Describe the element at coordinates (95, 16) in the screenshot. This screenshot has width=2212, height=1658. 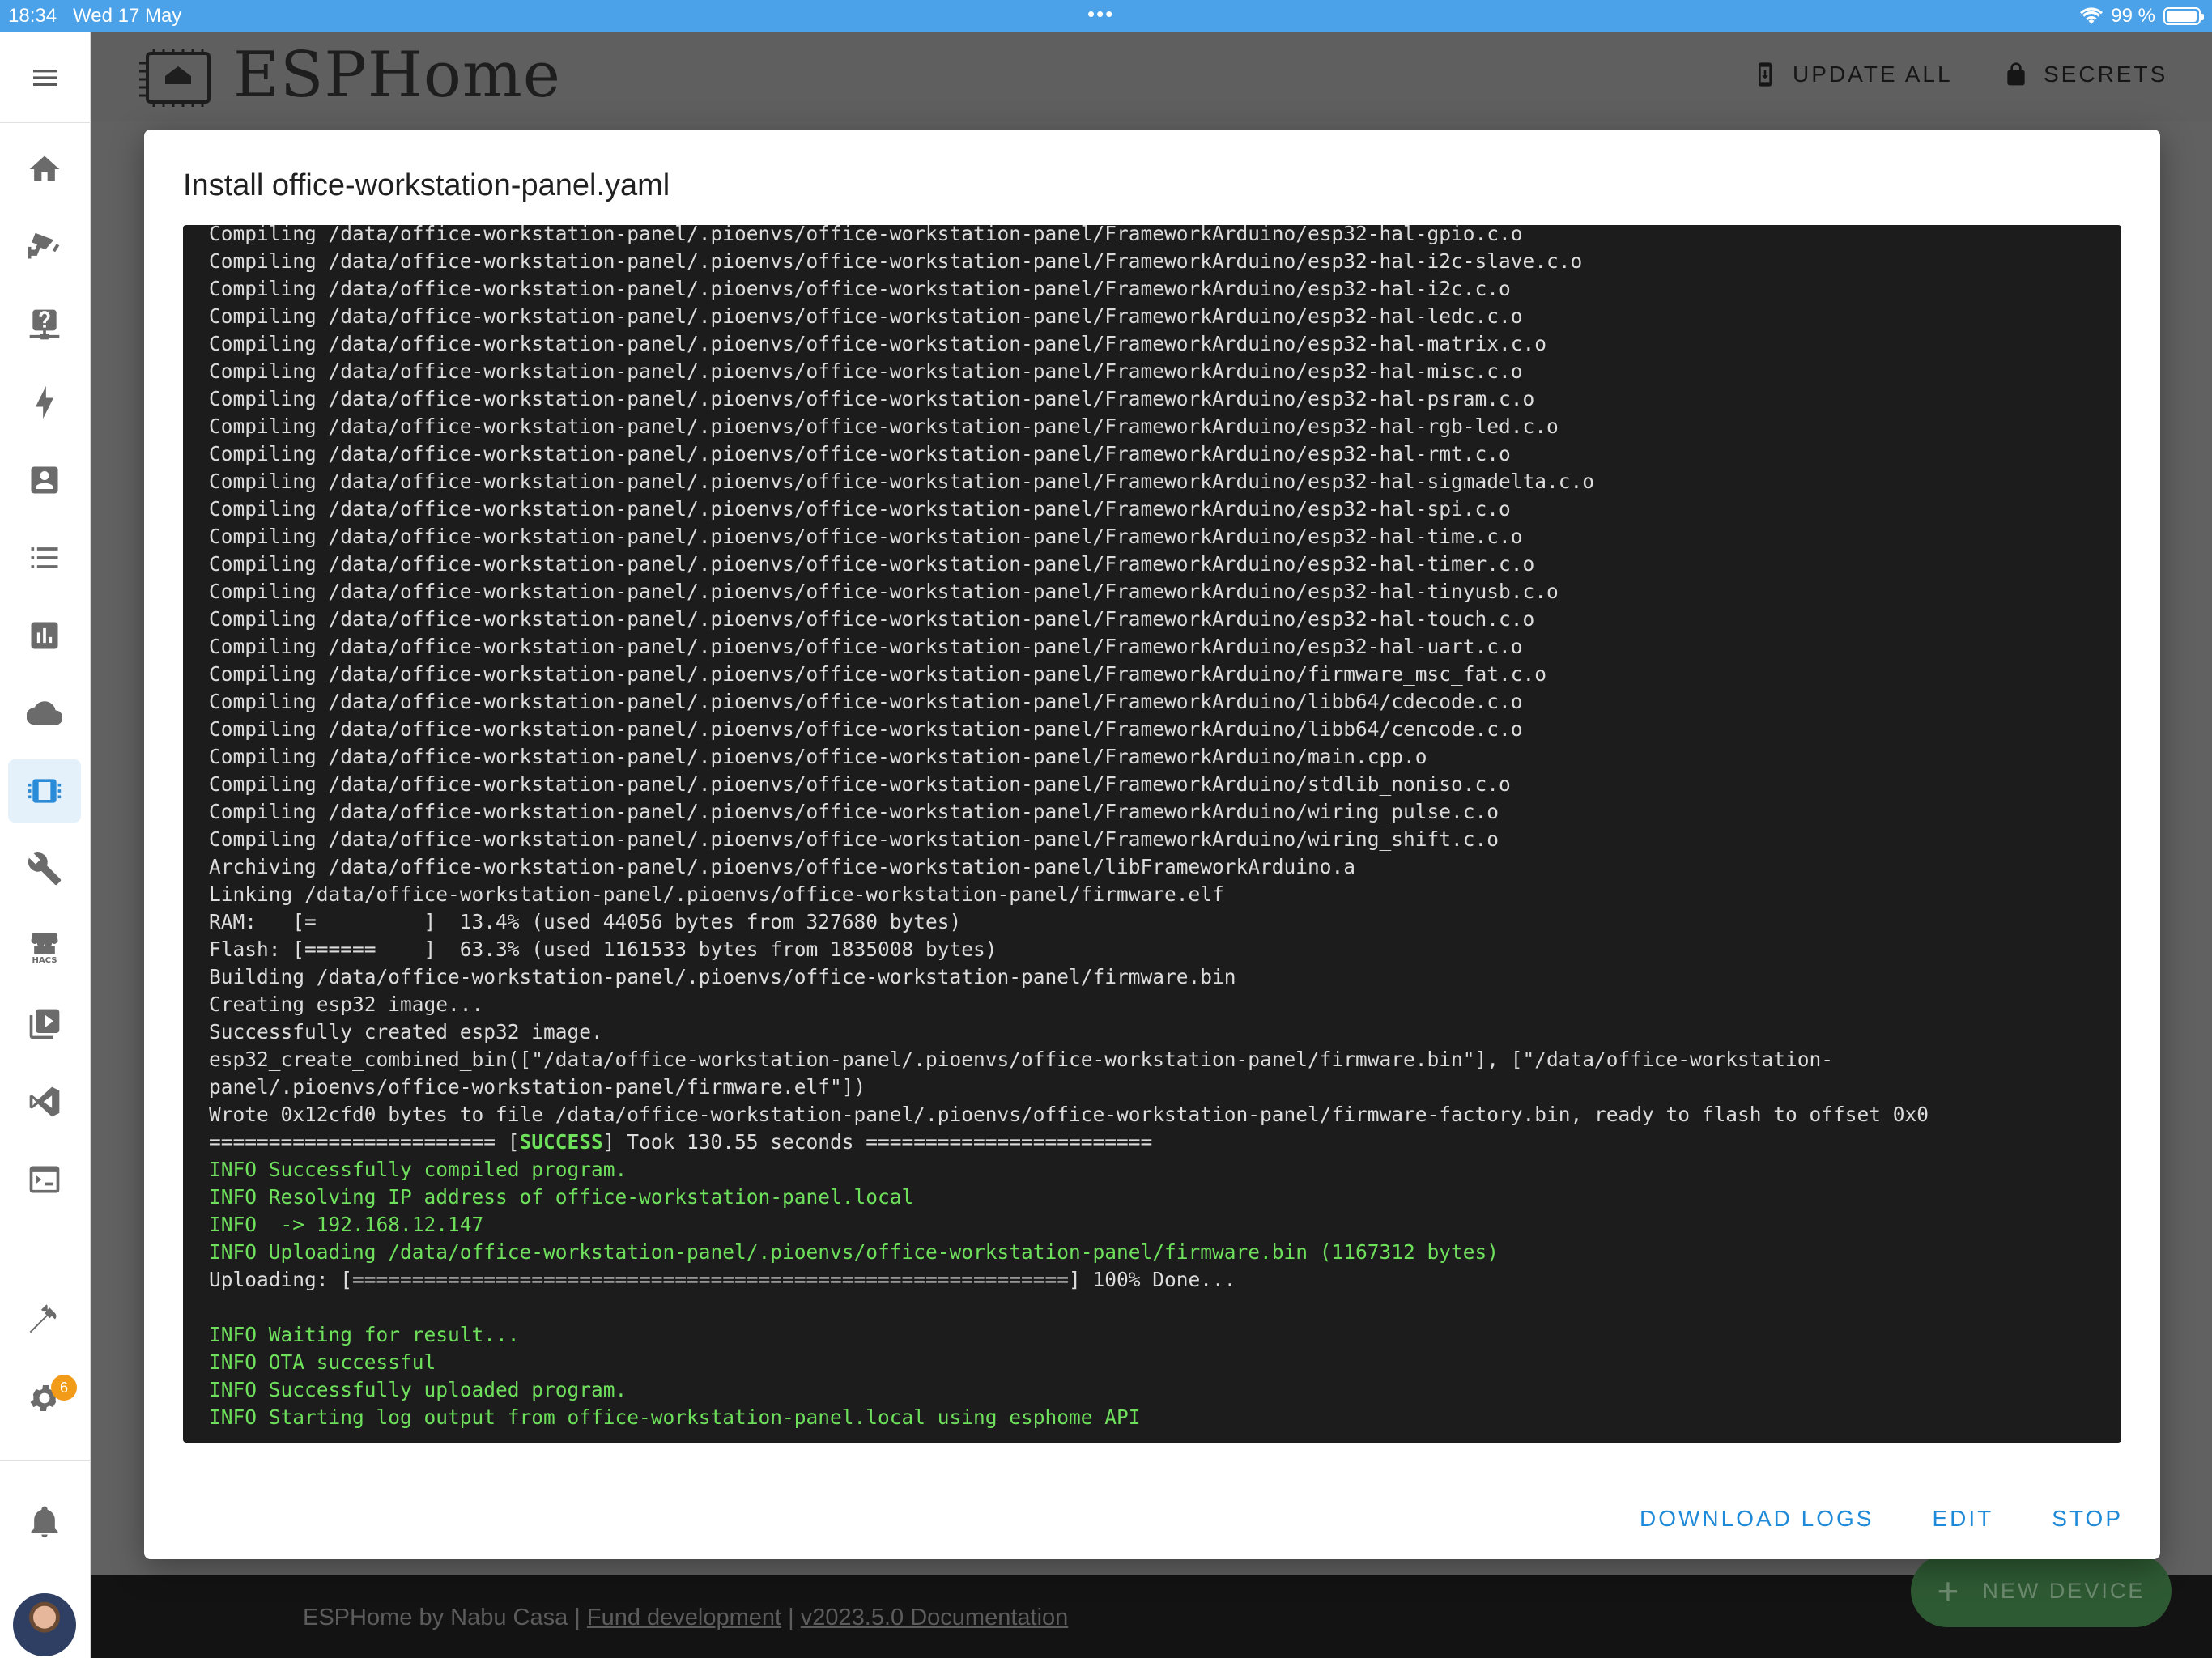
I see `status-time-date: 18:34 Wed 17 May` at that location.